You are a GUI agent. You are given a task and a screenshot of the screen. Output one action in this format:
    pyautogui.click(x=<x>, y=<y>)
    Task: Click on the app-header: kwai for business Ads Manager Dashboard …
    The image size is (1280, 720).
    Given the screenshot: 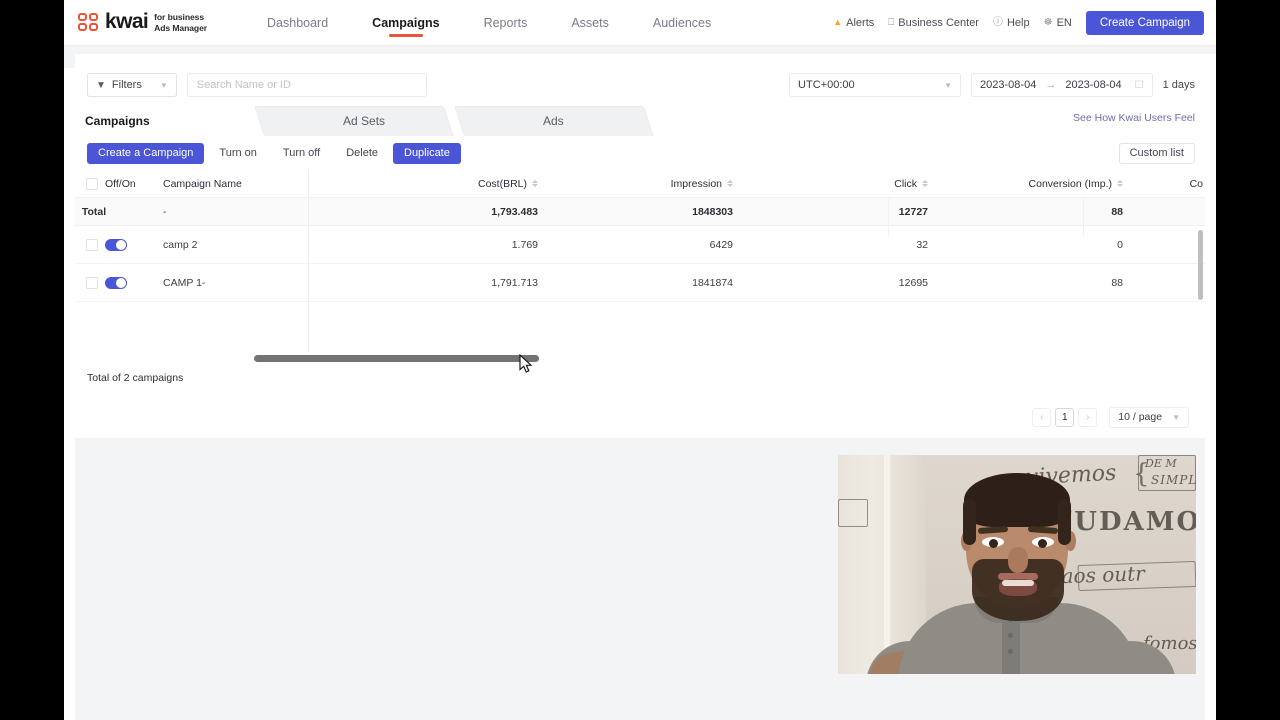 What is the action you would take?
    pyautogui.click(x=640, y=23)
    